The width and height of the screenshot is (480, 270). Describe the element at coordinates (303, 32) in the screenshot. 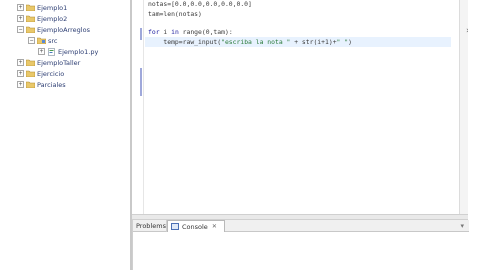

I see `code-line-4: for i in range(0,tam):` at that location.